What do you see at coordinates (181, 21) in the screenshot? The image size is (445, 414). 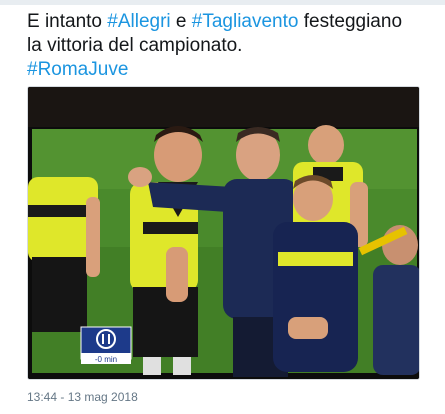 I see `tweet-text-middle: e` at bounding box center [181, 21].